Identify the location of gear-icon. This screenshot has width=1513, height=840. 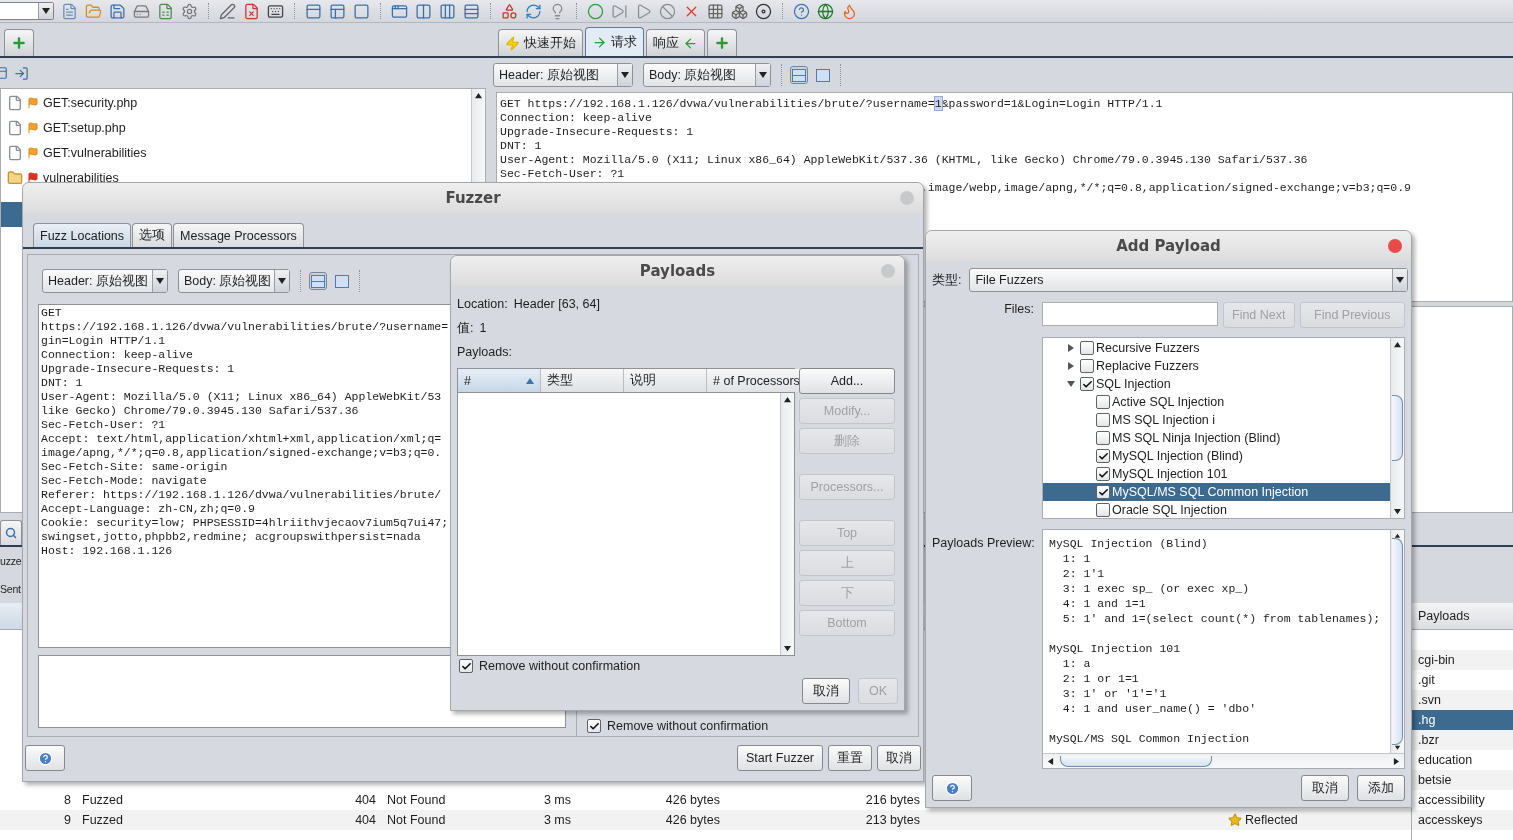
(189, 11).